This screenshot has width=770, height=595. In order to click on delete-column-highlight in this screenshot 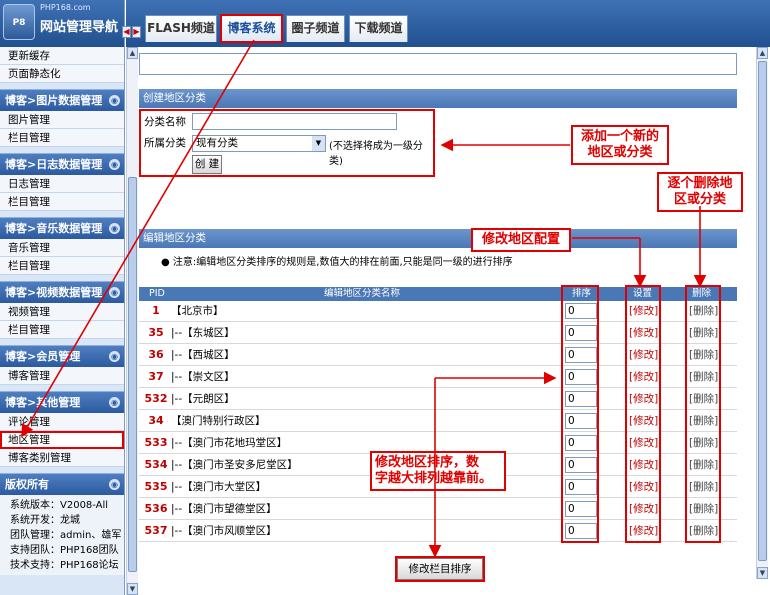, I will do `click(703, 414)`.